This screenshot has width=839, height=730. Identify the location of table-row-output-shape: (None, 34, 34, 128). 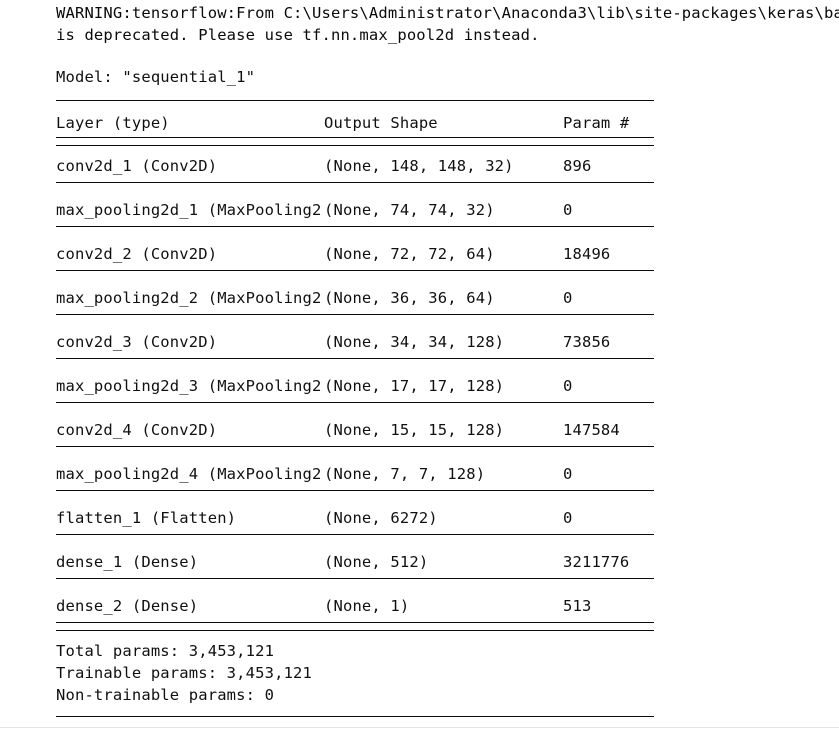
(414, 342).